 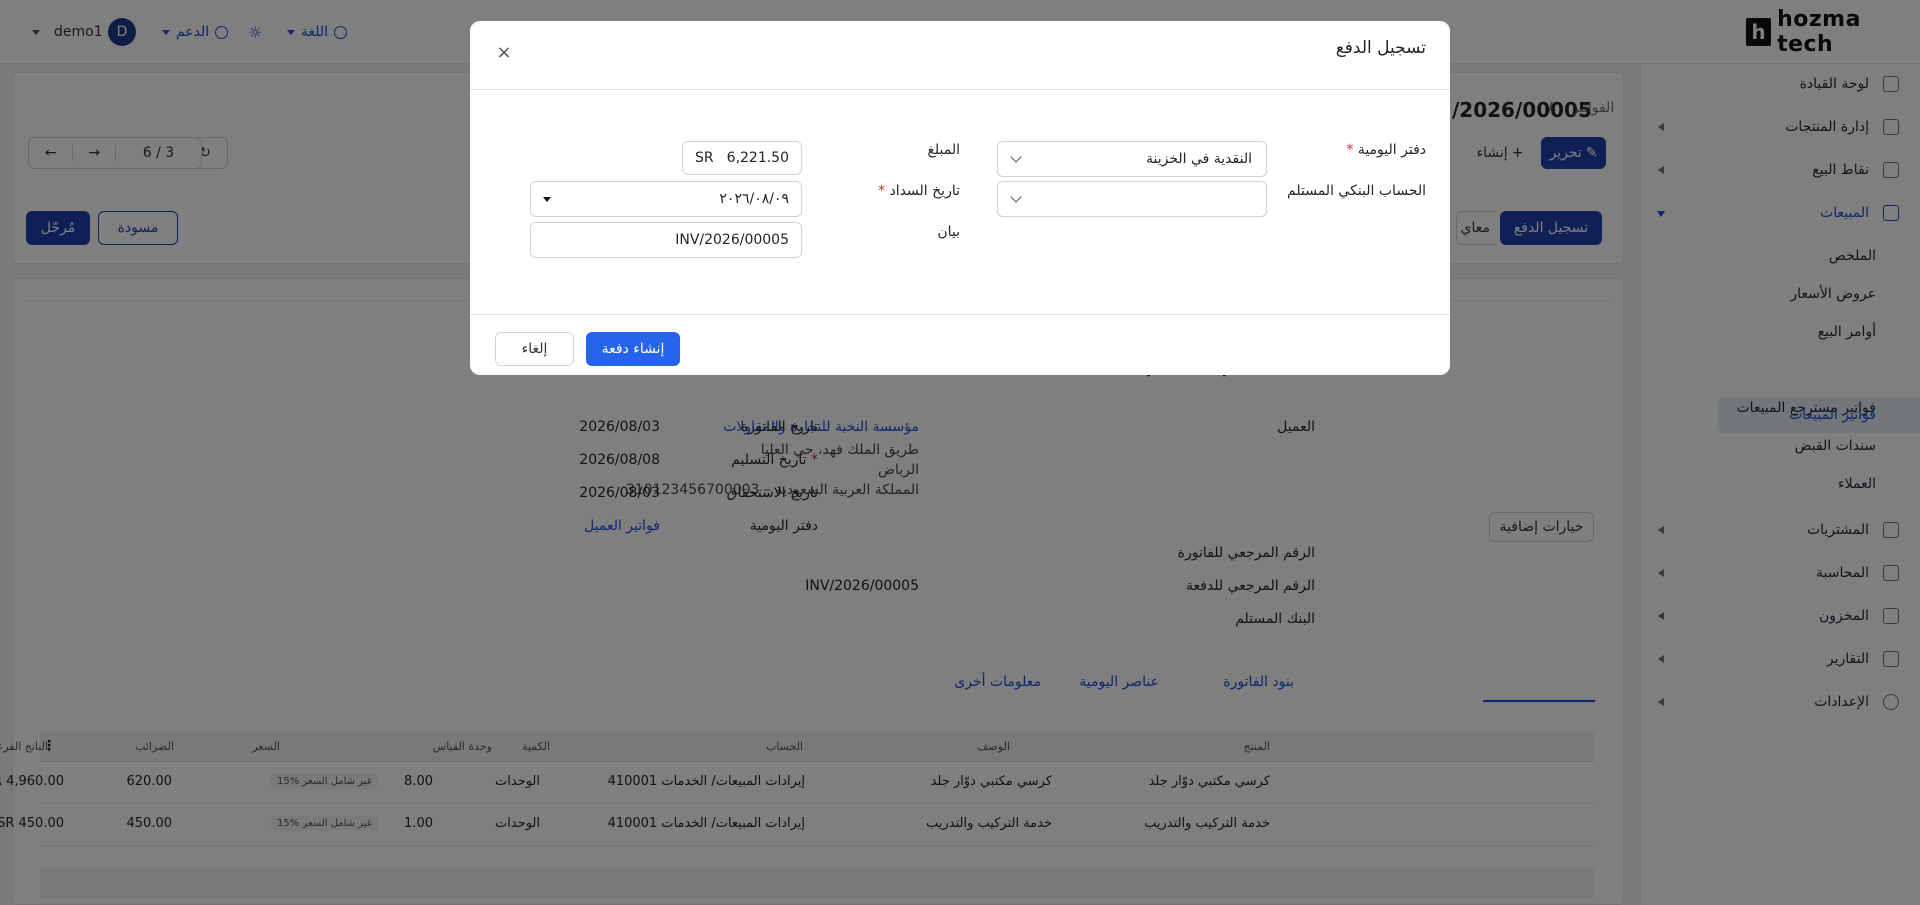 I want to click on journal-select: النقدية في الخزينة, so click(x=1132, y=159).